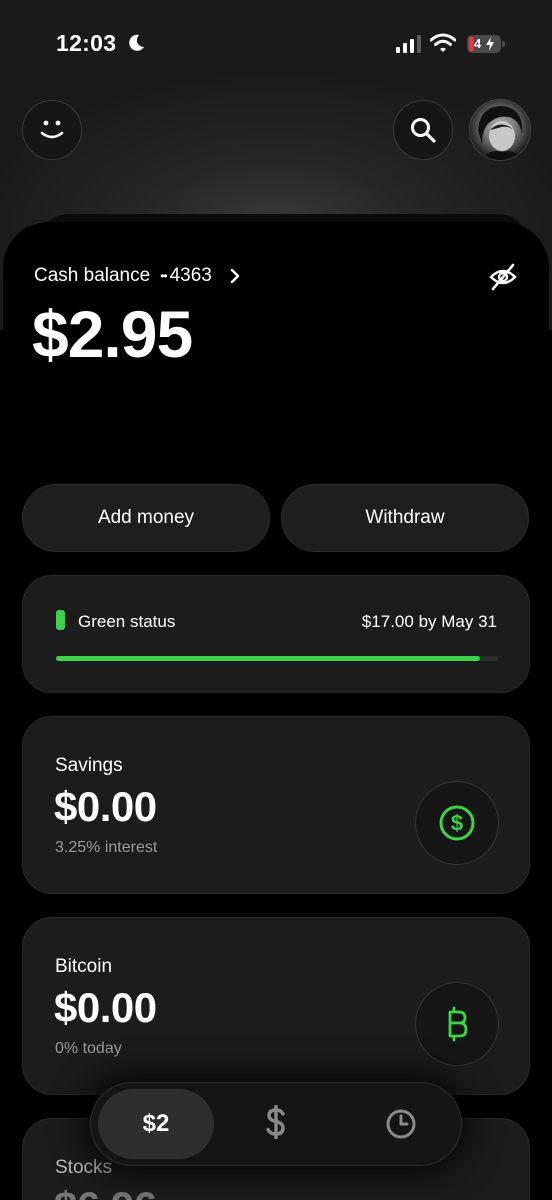 The width and height of the screenshot is (552, 1200). What do you see at coordinates (405, 518) in the screenshot?
I see `withdraw-button: Withdraw` at bounding box center [405, 518].